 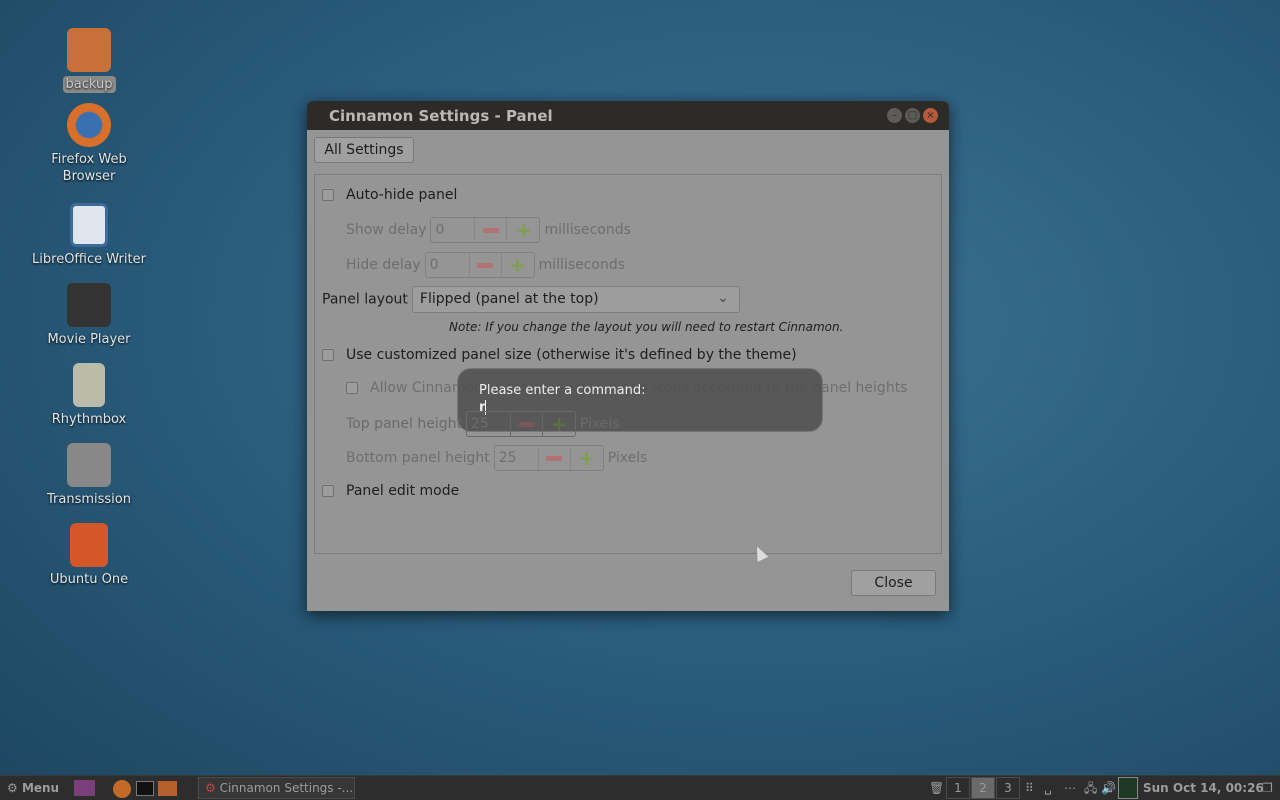 I want to click on desktop-icon-ubuntu-one: Ubuntu One, so click(x=89, y=555).